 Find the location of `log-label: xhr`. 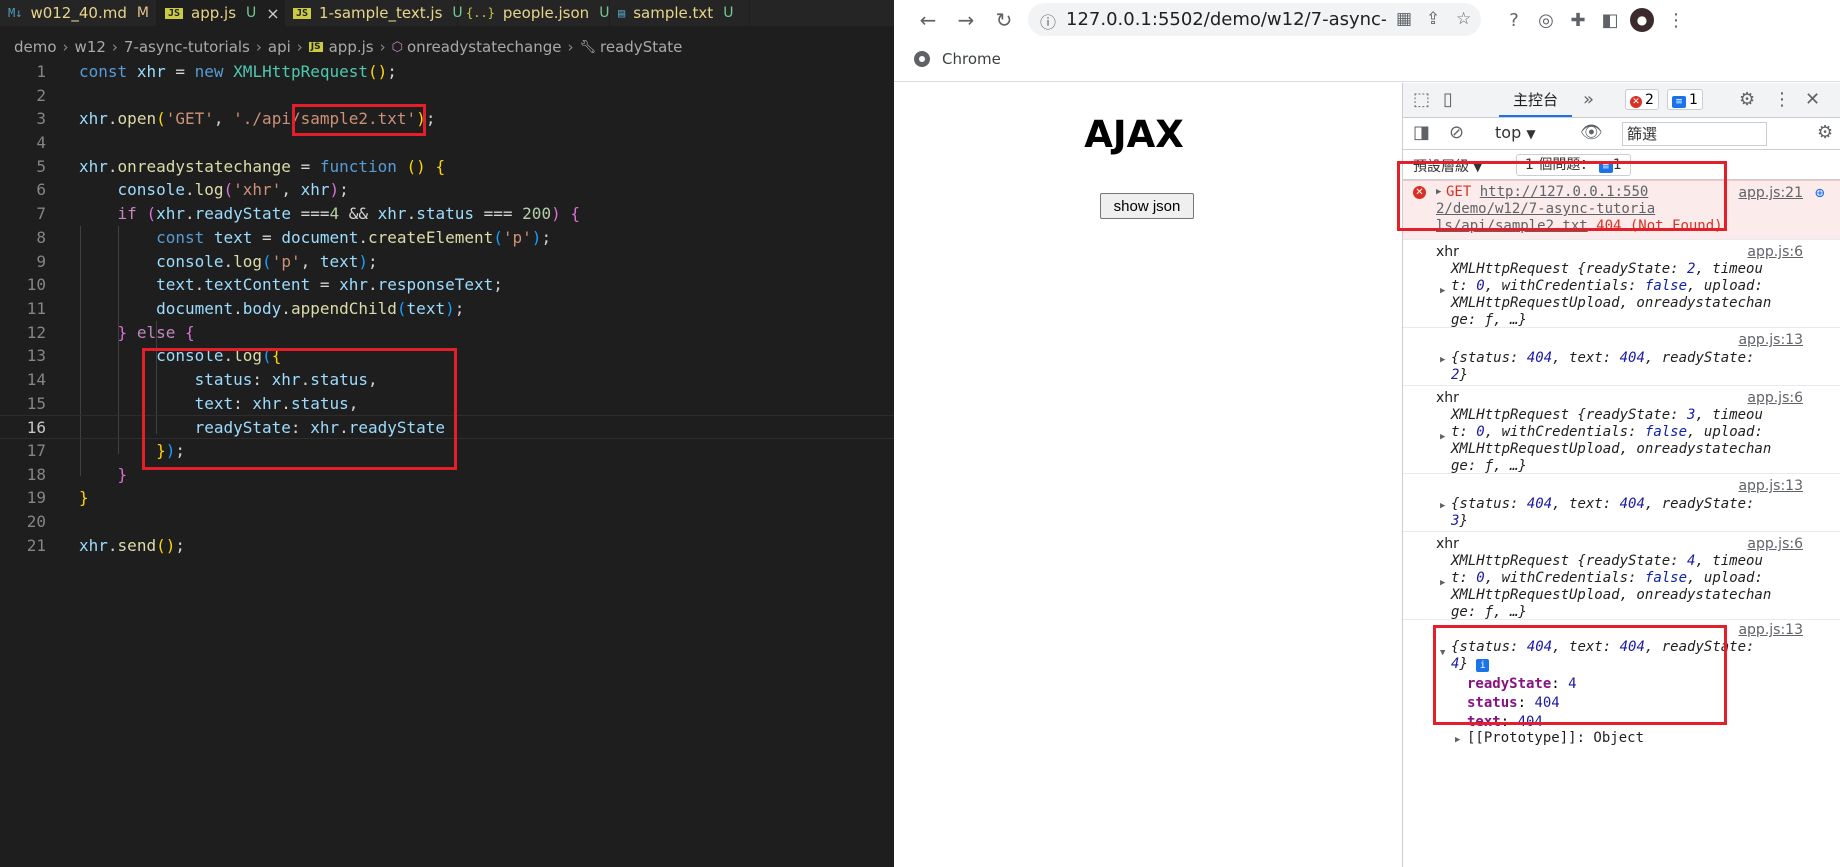

log-label: xhr is located at coordinates (1447, 252).